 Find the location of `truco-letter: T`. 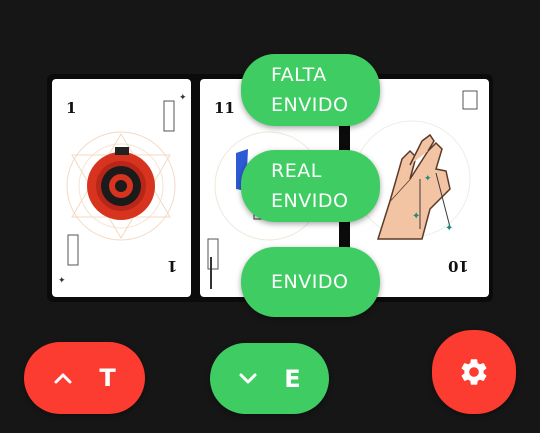

truco-letter: T is located at coordinates (107, 378).